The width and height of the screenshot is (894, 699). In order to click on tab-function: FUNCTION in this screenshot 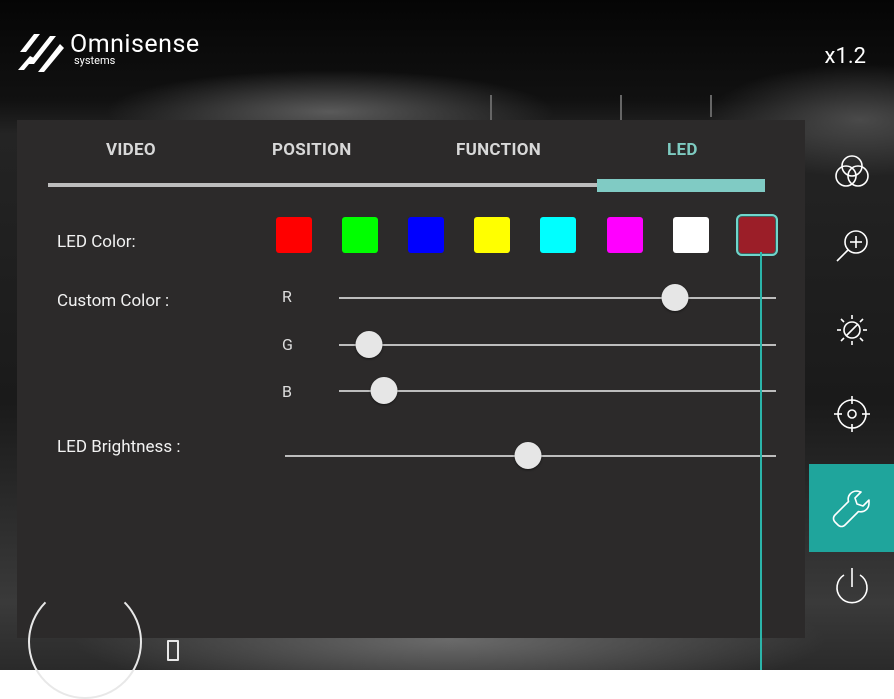, I will do `click(498, 150)`.